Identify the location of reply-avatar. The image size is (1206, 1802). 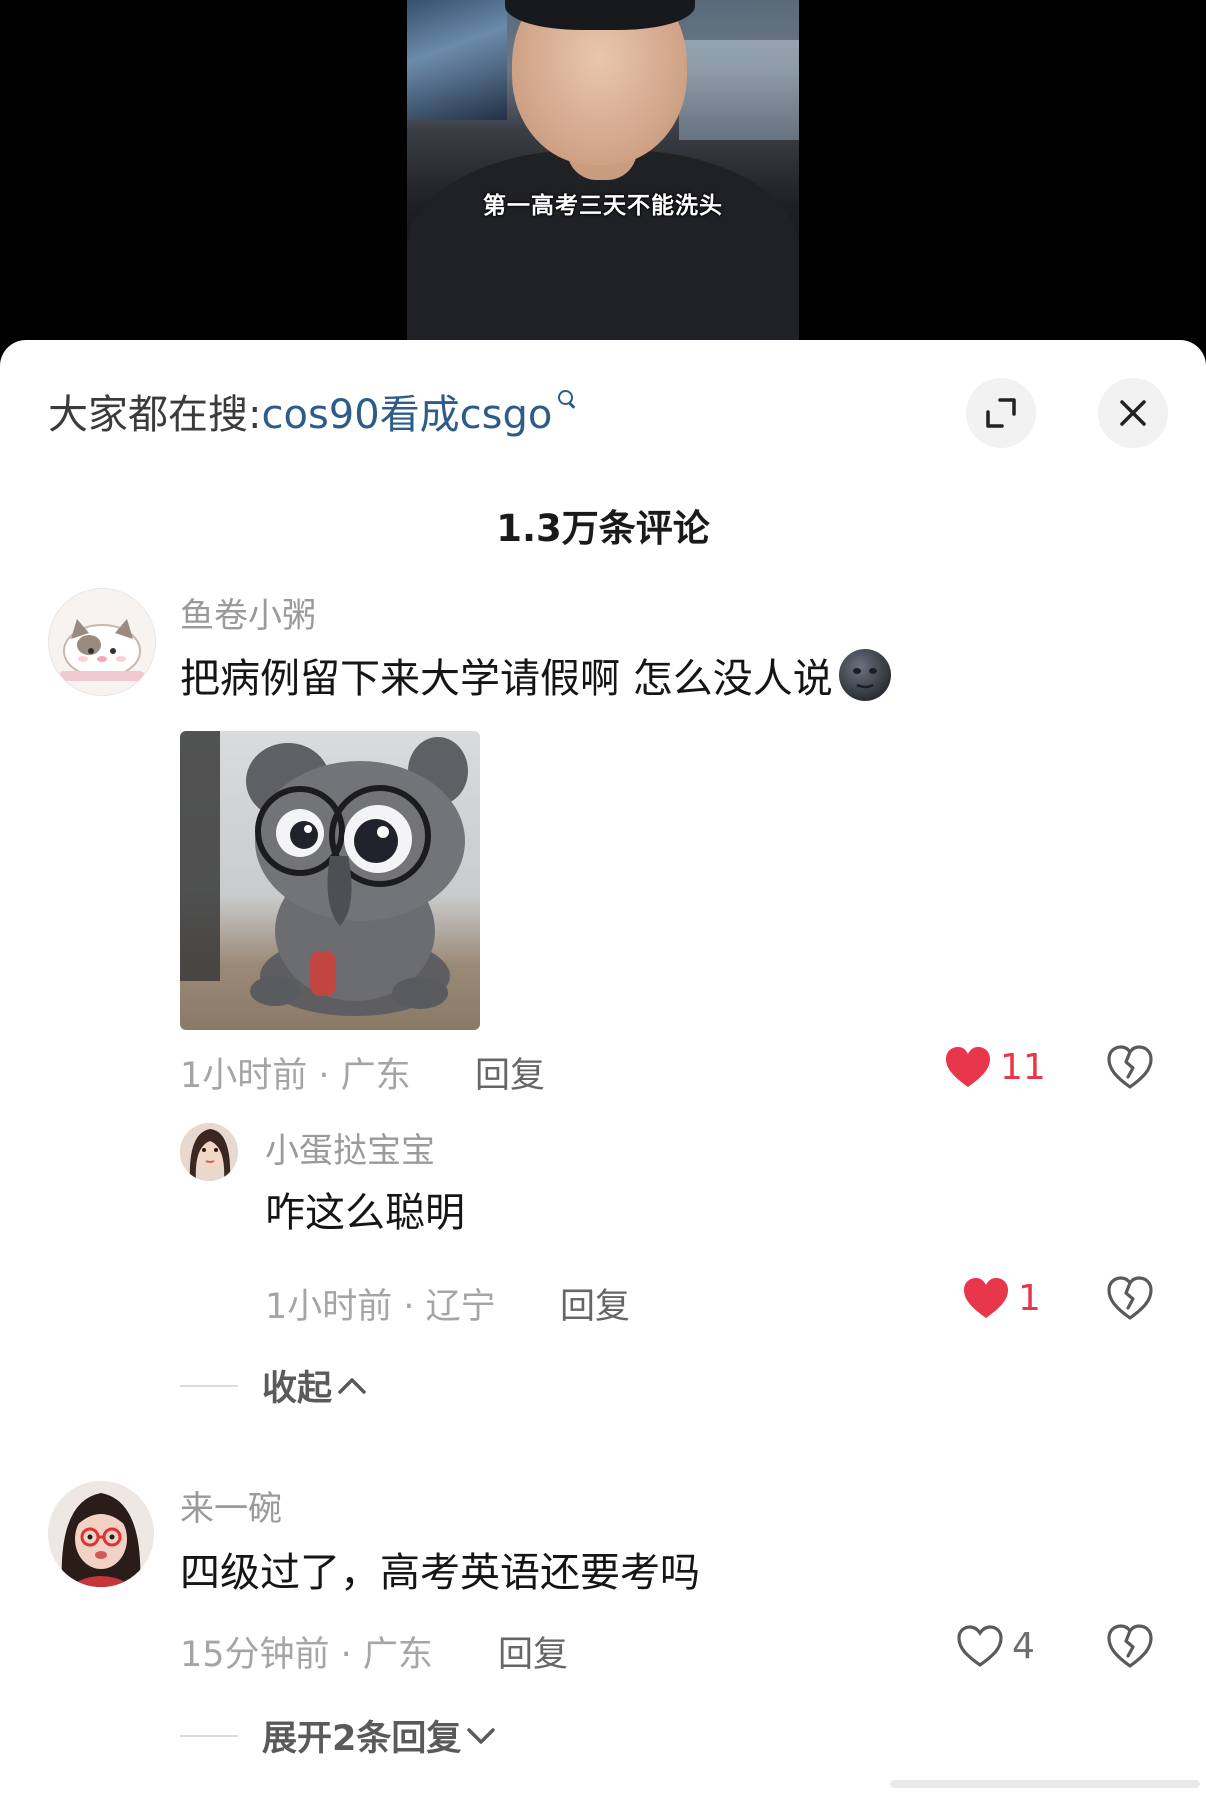
(209, 1152).